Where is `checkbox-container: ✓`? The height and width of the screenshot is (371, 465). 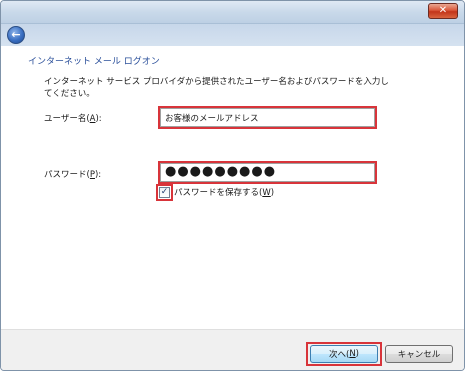 checkbox-container: ✓ is located at coordinates (164, 192).